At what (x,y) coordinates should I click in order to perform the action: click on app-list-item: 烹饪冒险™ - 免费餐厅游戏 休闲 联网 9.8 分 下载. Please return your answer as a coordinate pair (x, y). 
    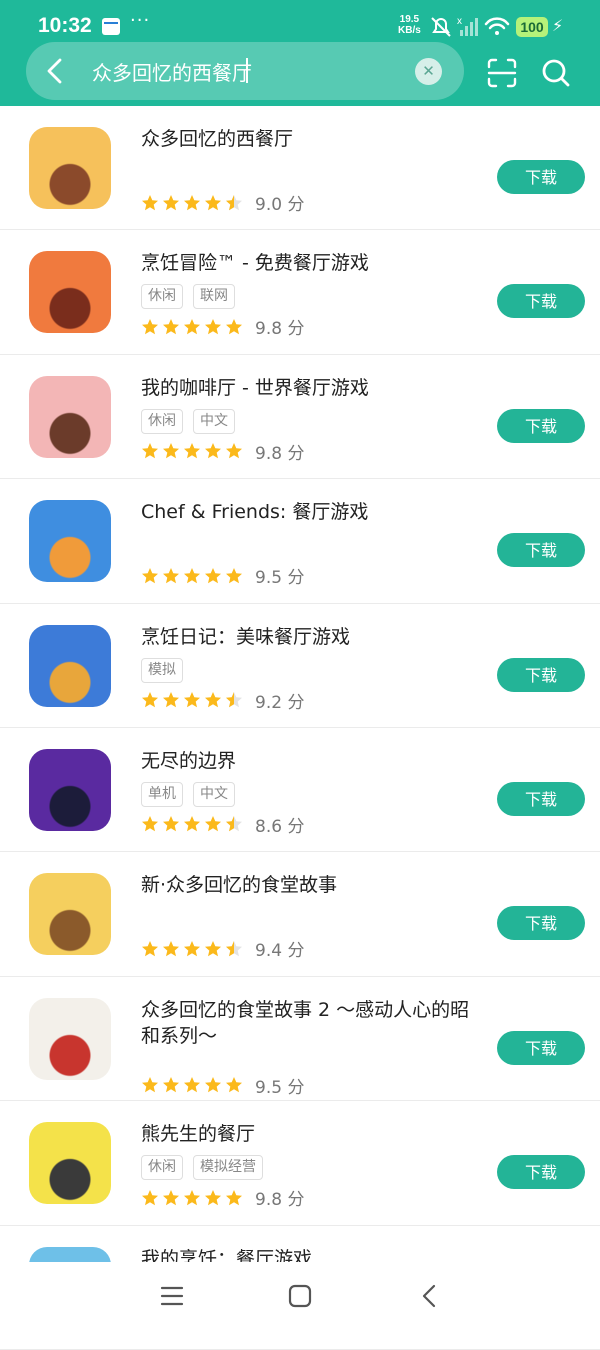
    Looking at the image, I should click on (300, 292).